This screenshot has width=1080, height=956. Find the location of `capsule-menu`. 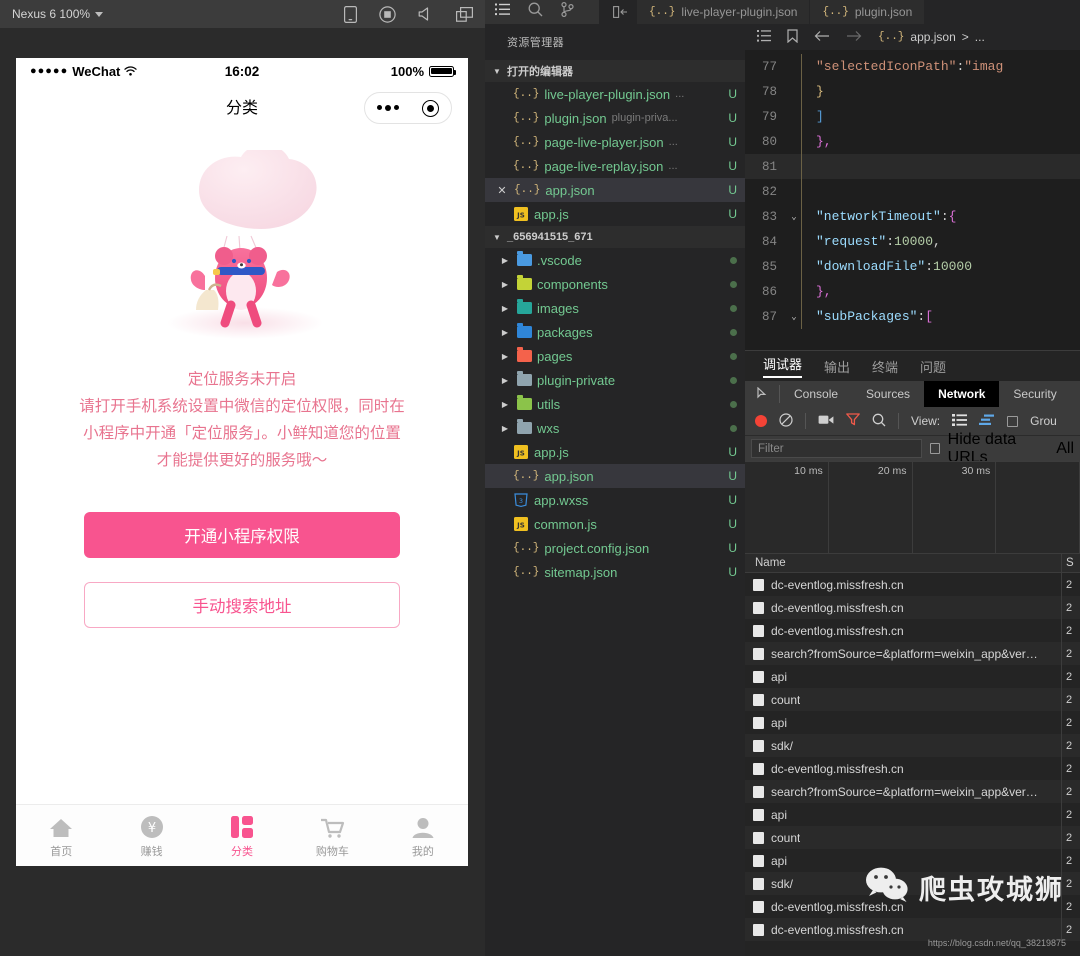

capsule-menu is located at coordinates (408, 108).